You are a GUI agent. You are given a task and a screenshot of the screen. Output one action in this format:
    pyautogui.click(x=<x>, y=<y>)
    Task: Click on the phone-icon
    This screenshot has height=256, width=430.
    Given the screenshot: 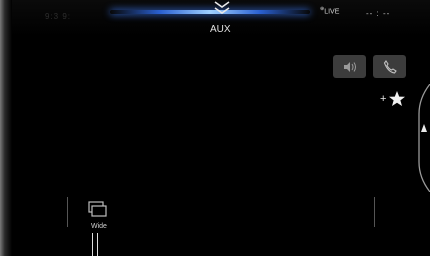 What is the action you would take?
    pyautogui.click(x=390, y=66)
    